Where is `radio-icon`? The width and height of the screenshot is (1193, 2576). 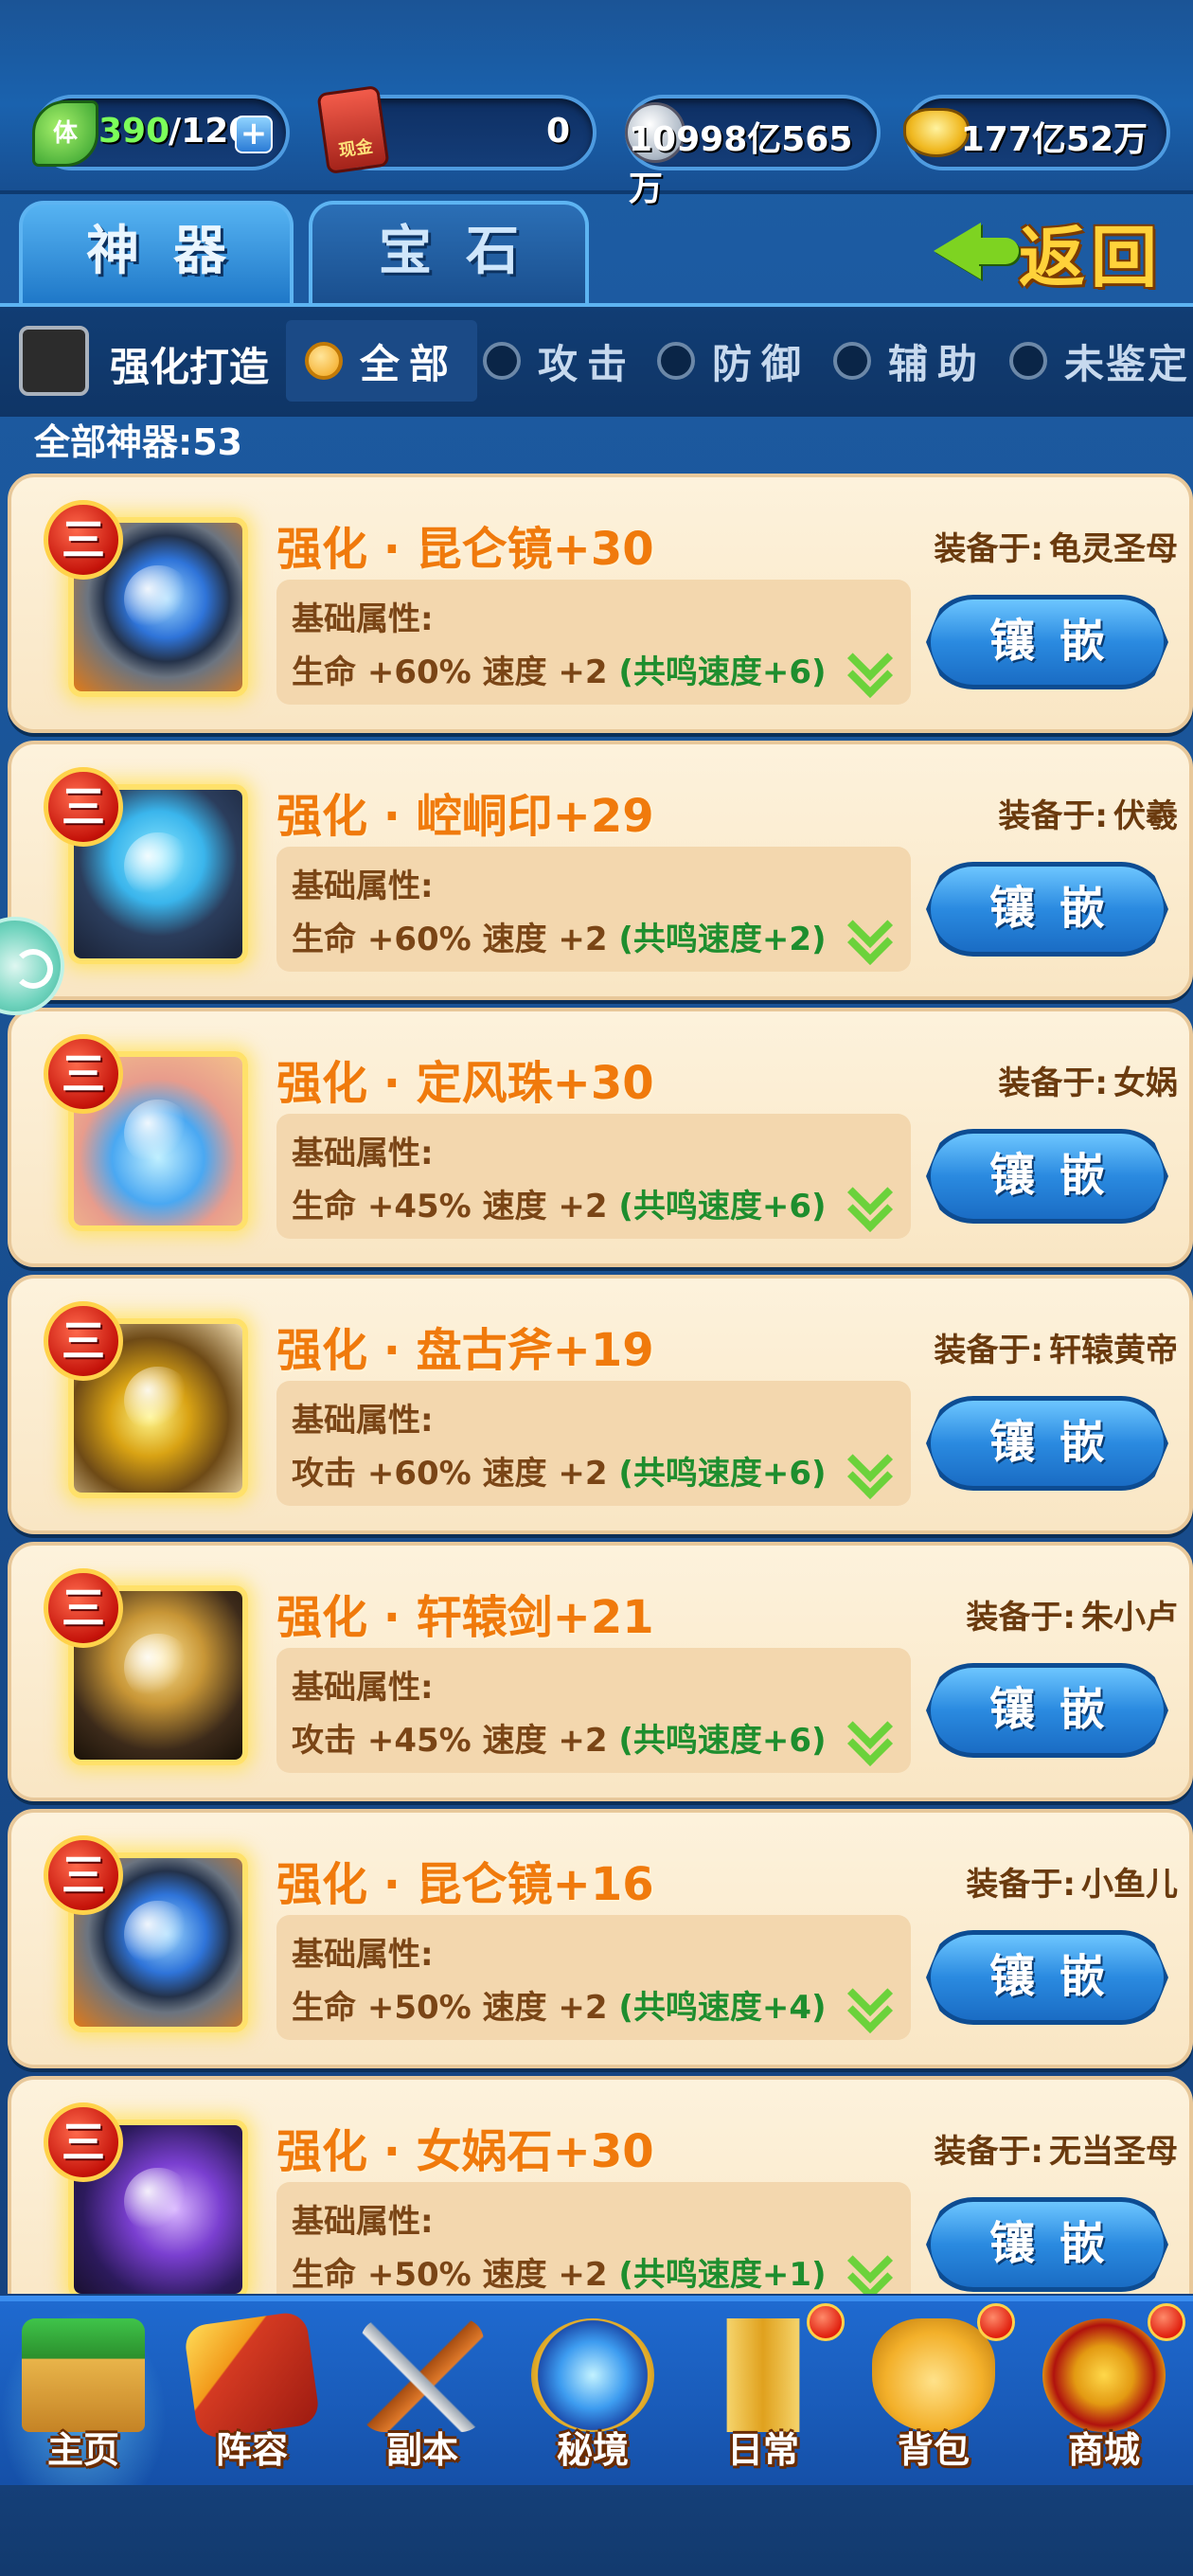 radio-icon is located at coordinates (852, 361).